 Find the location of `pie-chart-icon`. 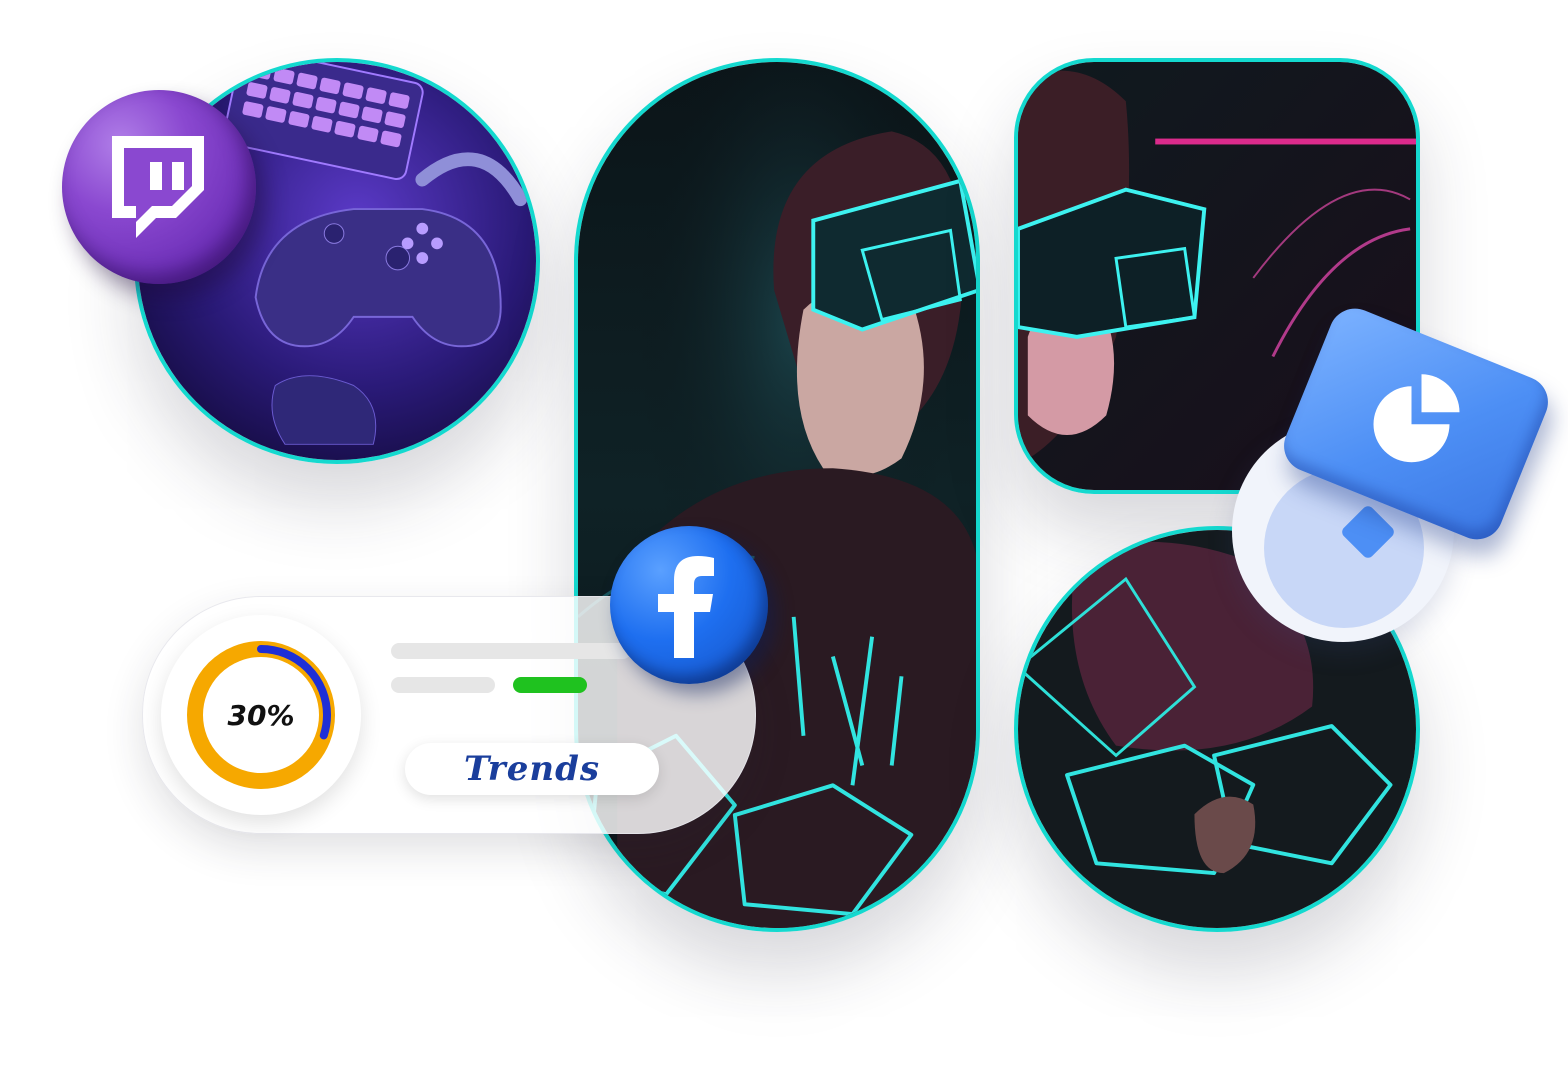

pie-chart-icon is located at coordinates (1416, 418).